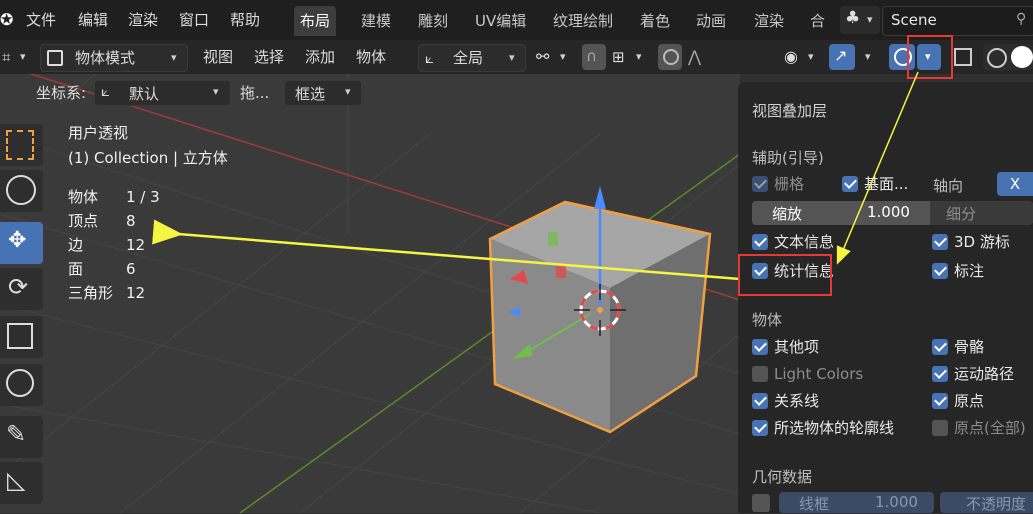 Image resolution: width=1033 pixels, height=514 pixels. What do you see at coordinates (785, 347) in the screenshot?
I see `extras-checkbox: 其他项` at bounding box center [785, 347].